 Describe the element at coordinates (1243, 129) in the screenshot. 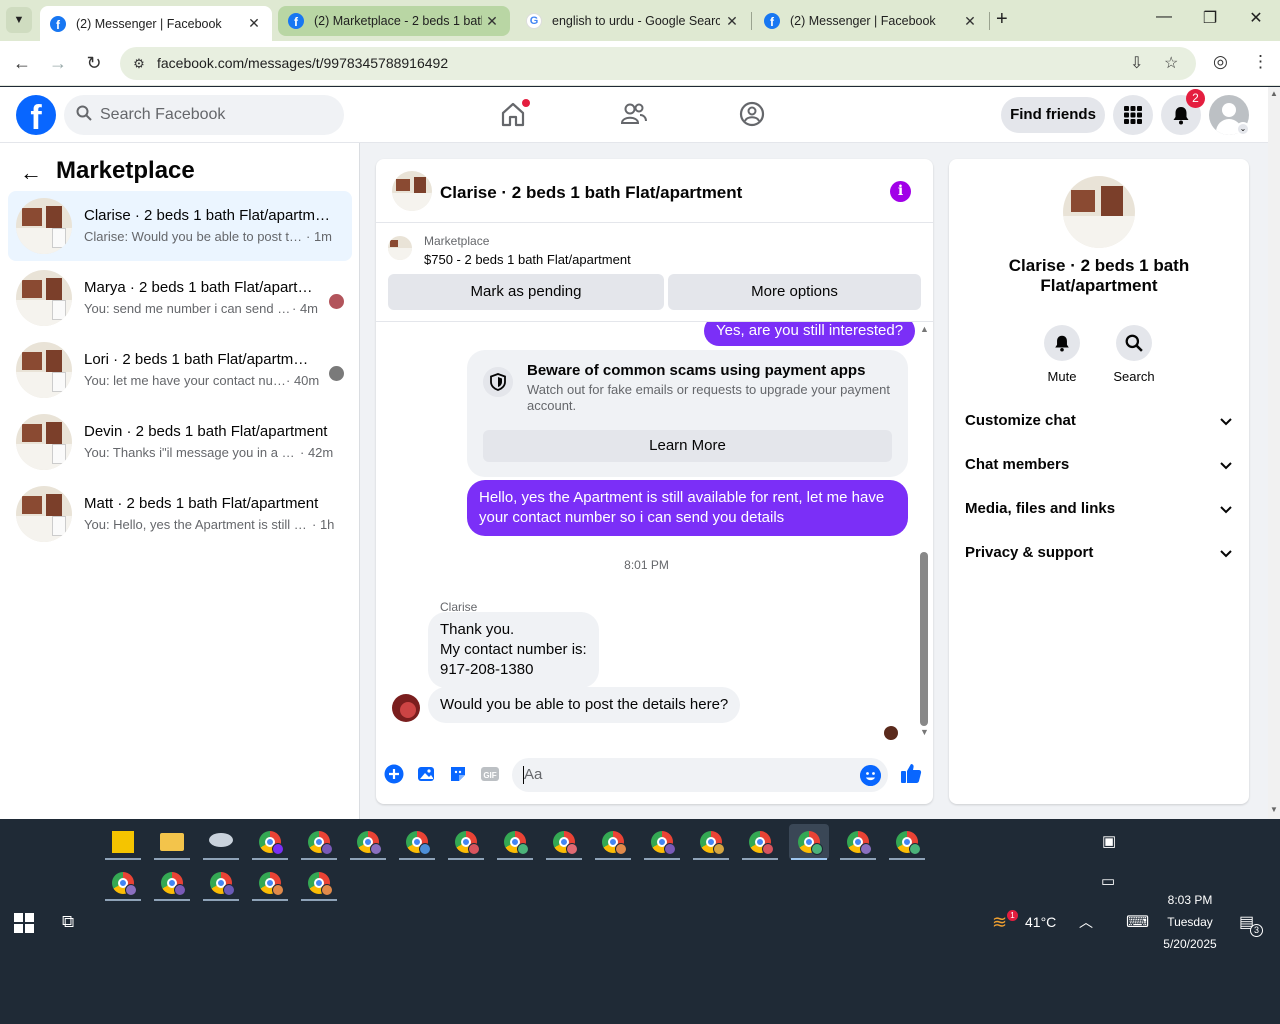

I see `chevron-down-icon: ⌄` at that location.